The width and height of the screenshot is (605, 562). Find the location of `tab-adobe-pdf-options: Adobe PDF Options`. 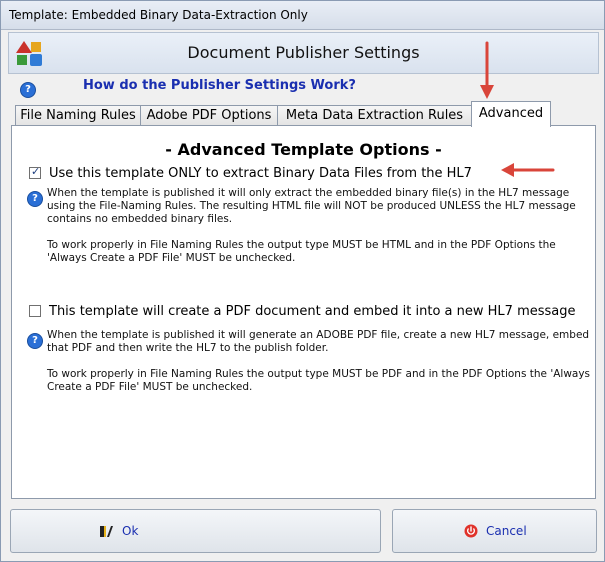

tab-adobe-pdf-options: Adobe PDF Options is located at coordinates (209, 115).